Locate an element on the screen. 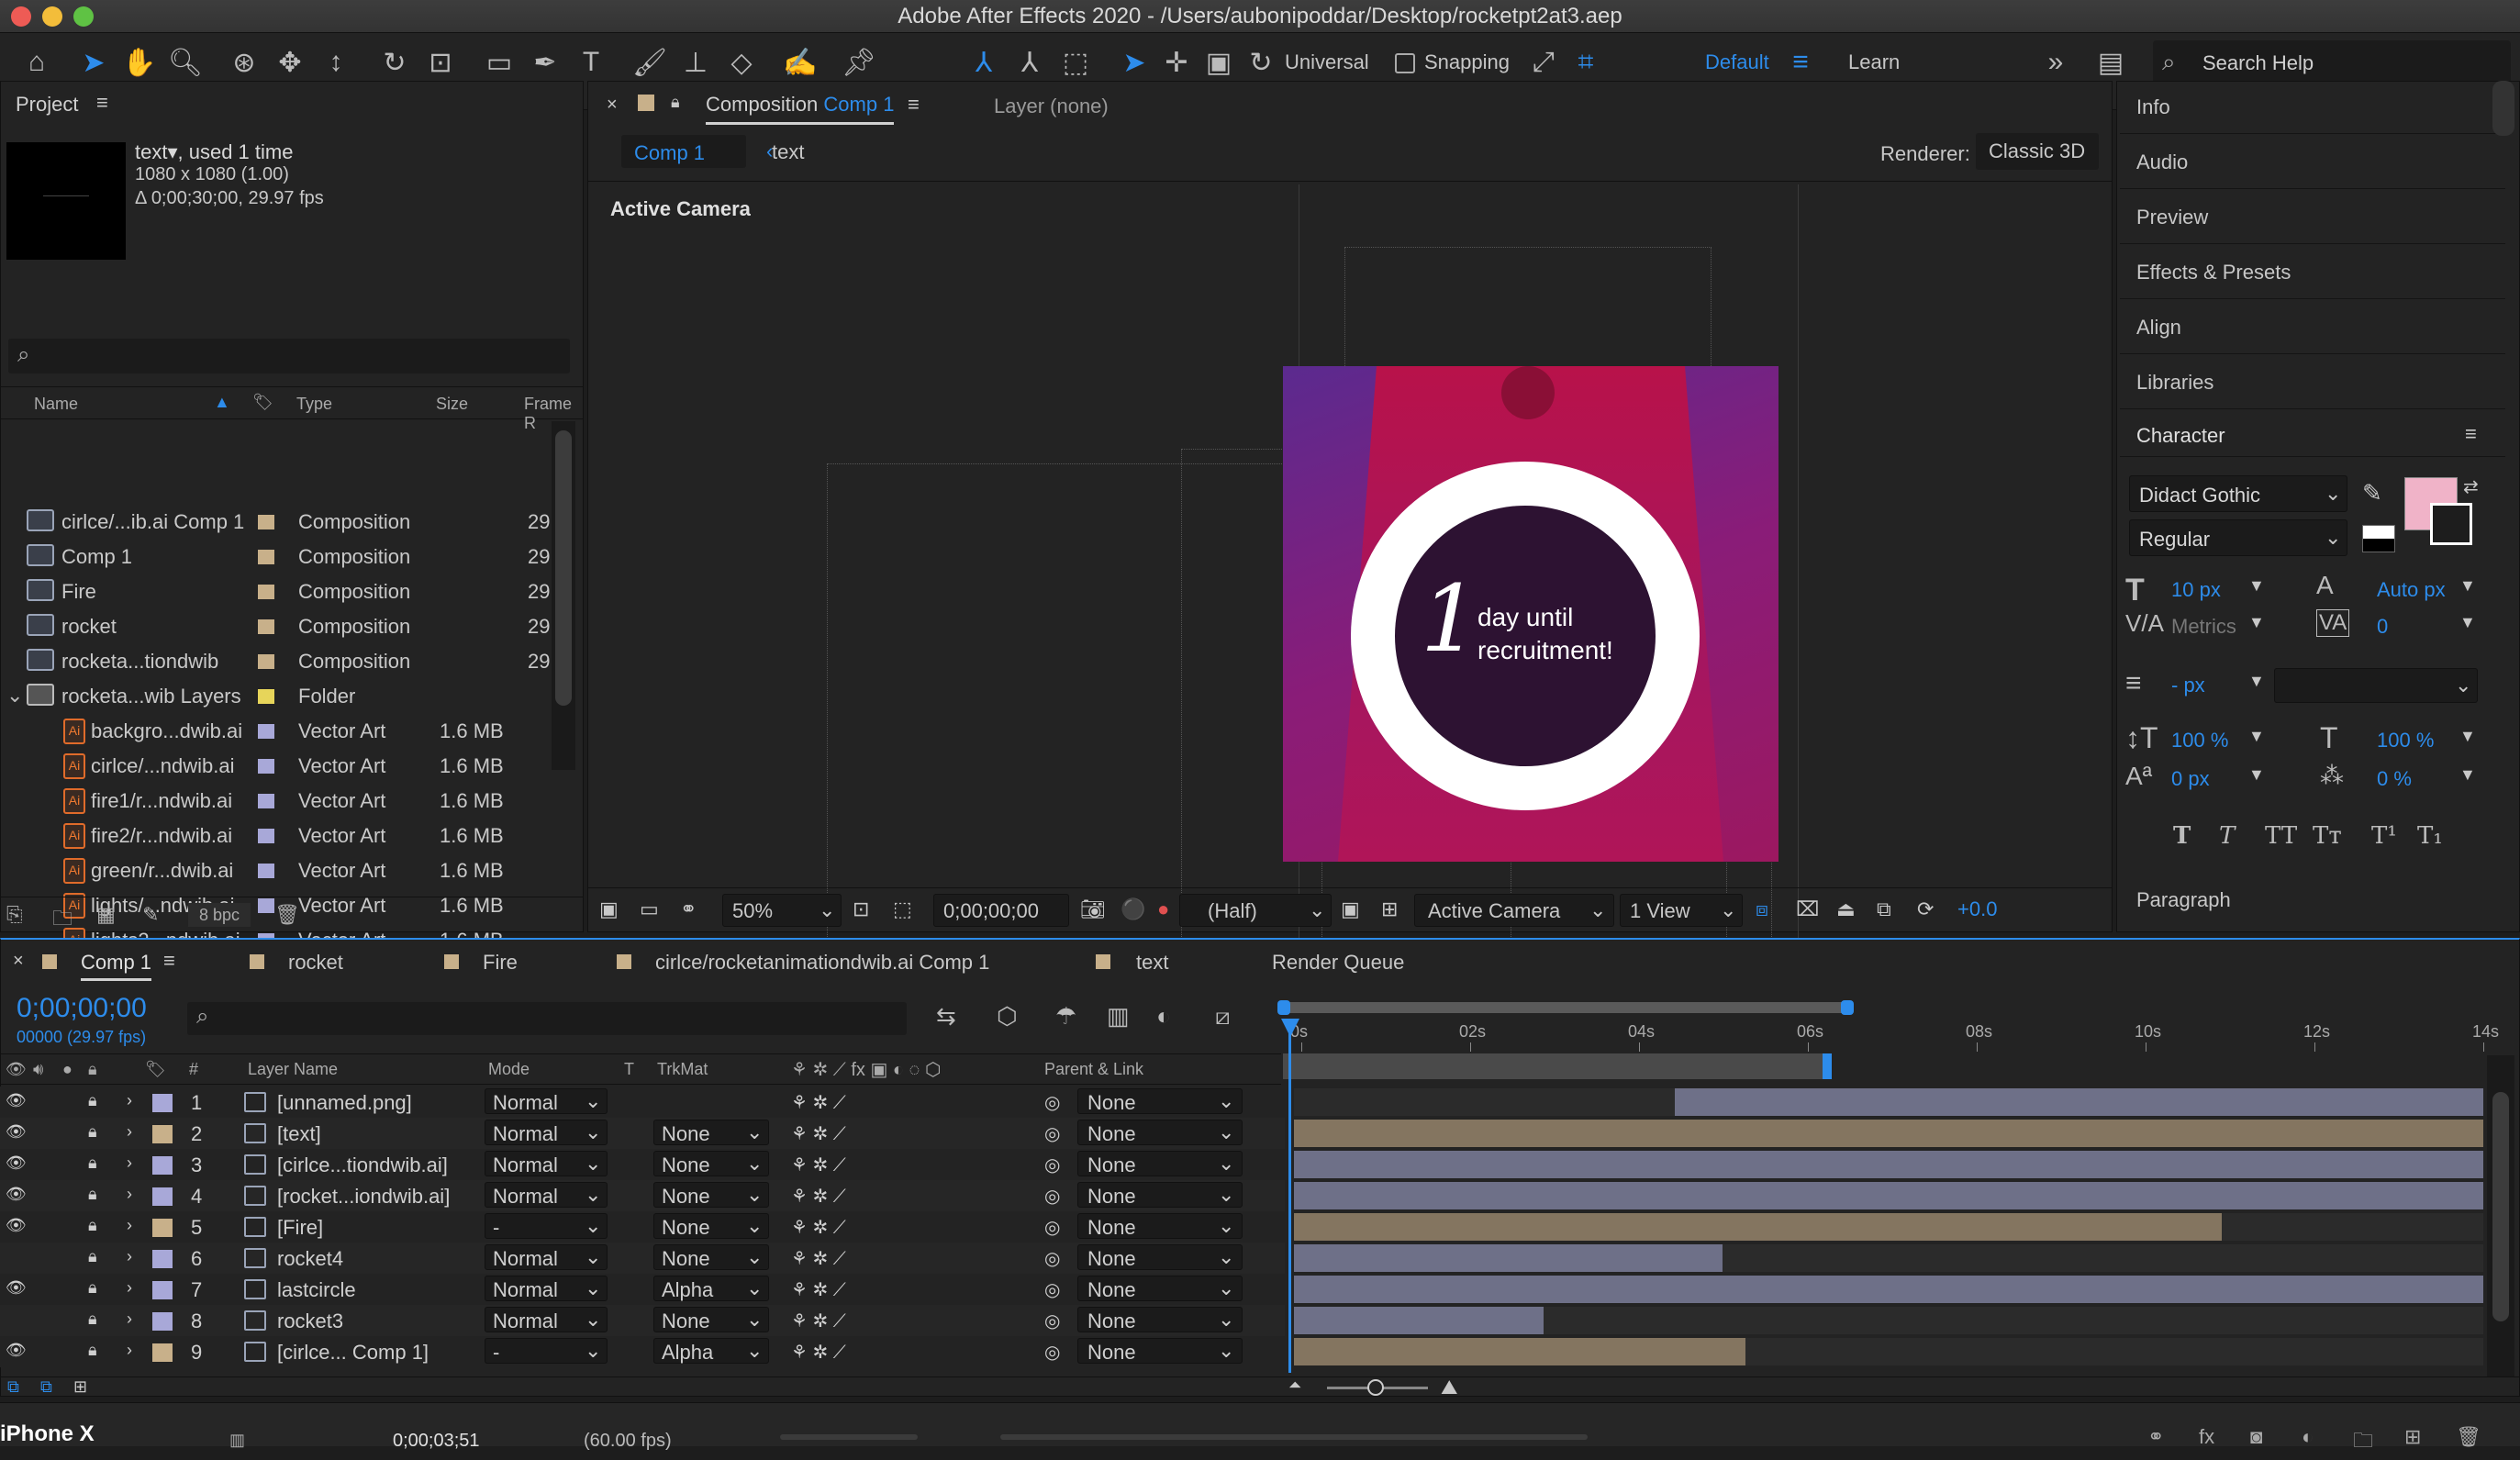 The width and height of the screenshot is (2520, 1460). timeline-layer-row: 🔒︎ › 6 rocket4 Normal ⌄ None ⌄ ⚘ ✲ ⟋ ◎ None ⌄ is located at coordinates (642, 1258).